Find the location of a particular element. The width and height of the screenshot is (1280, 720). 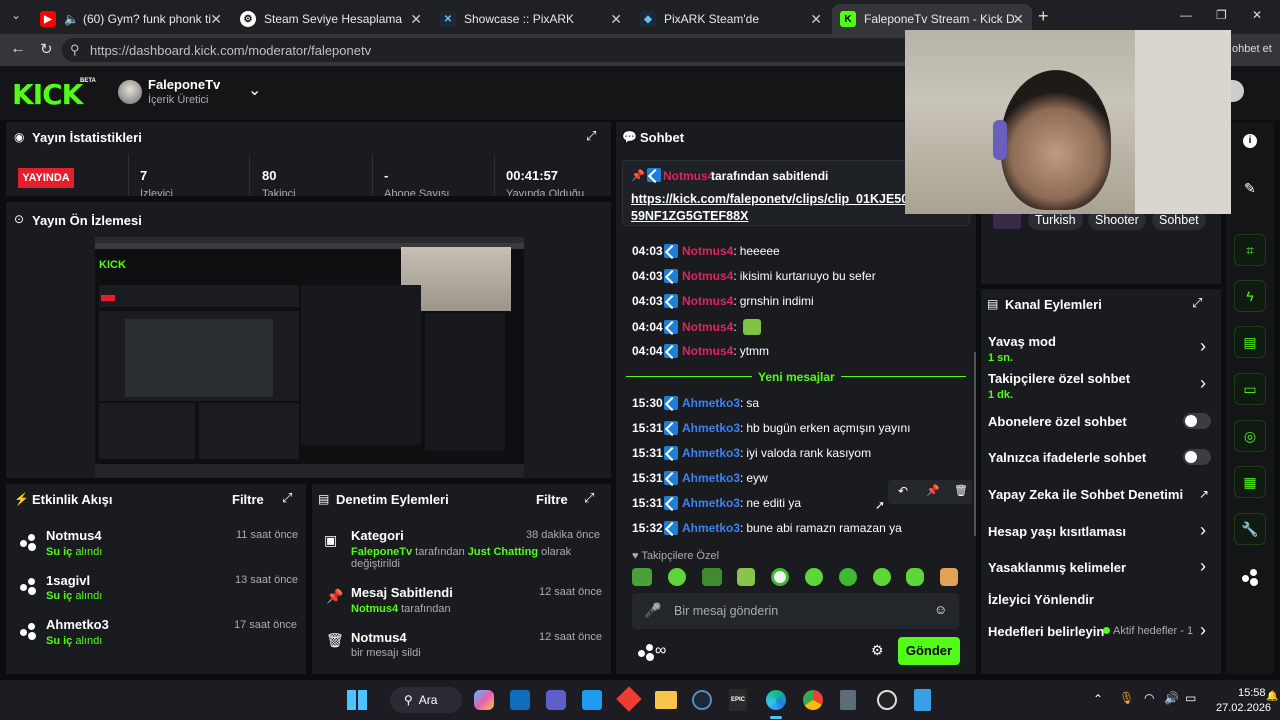

teams-icon is located at coordinates (556, 700).